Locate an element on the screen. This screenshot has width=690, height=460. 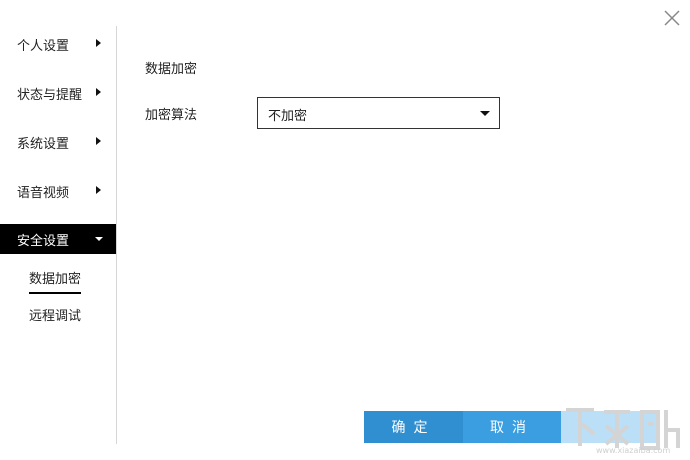
section-title: 数据加密 is located at coordinates (171, 69).